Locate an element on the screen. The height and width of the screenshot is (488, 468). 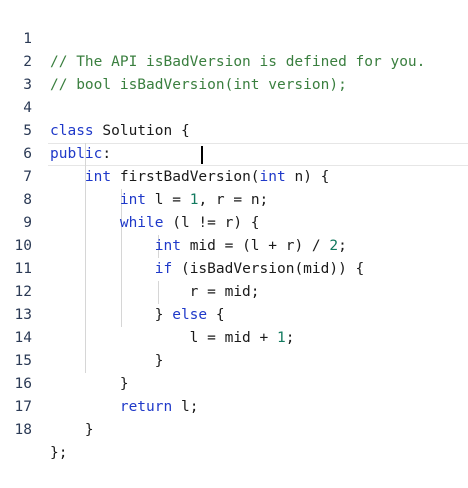
code-line: 16 return l; is located at coordinates (234, 382).